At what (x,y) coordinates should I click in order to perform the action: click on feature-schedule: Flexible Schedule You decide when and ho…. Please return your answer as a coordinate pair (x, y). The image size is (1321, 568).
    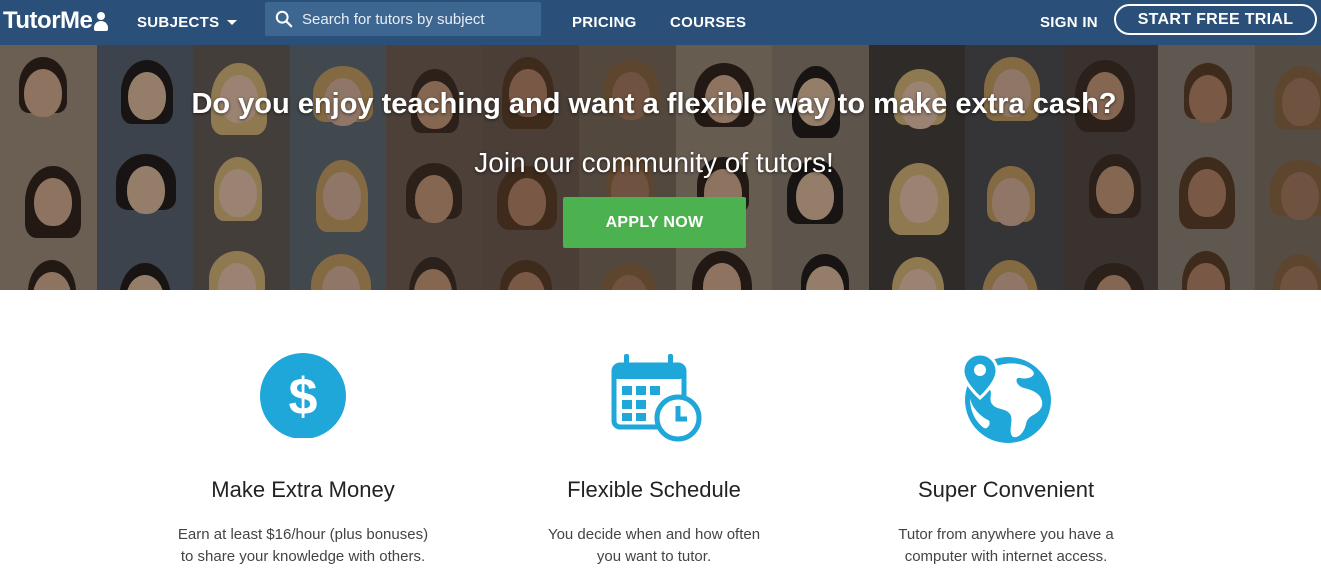
    Looking at the image, I should click on (654, 457).